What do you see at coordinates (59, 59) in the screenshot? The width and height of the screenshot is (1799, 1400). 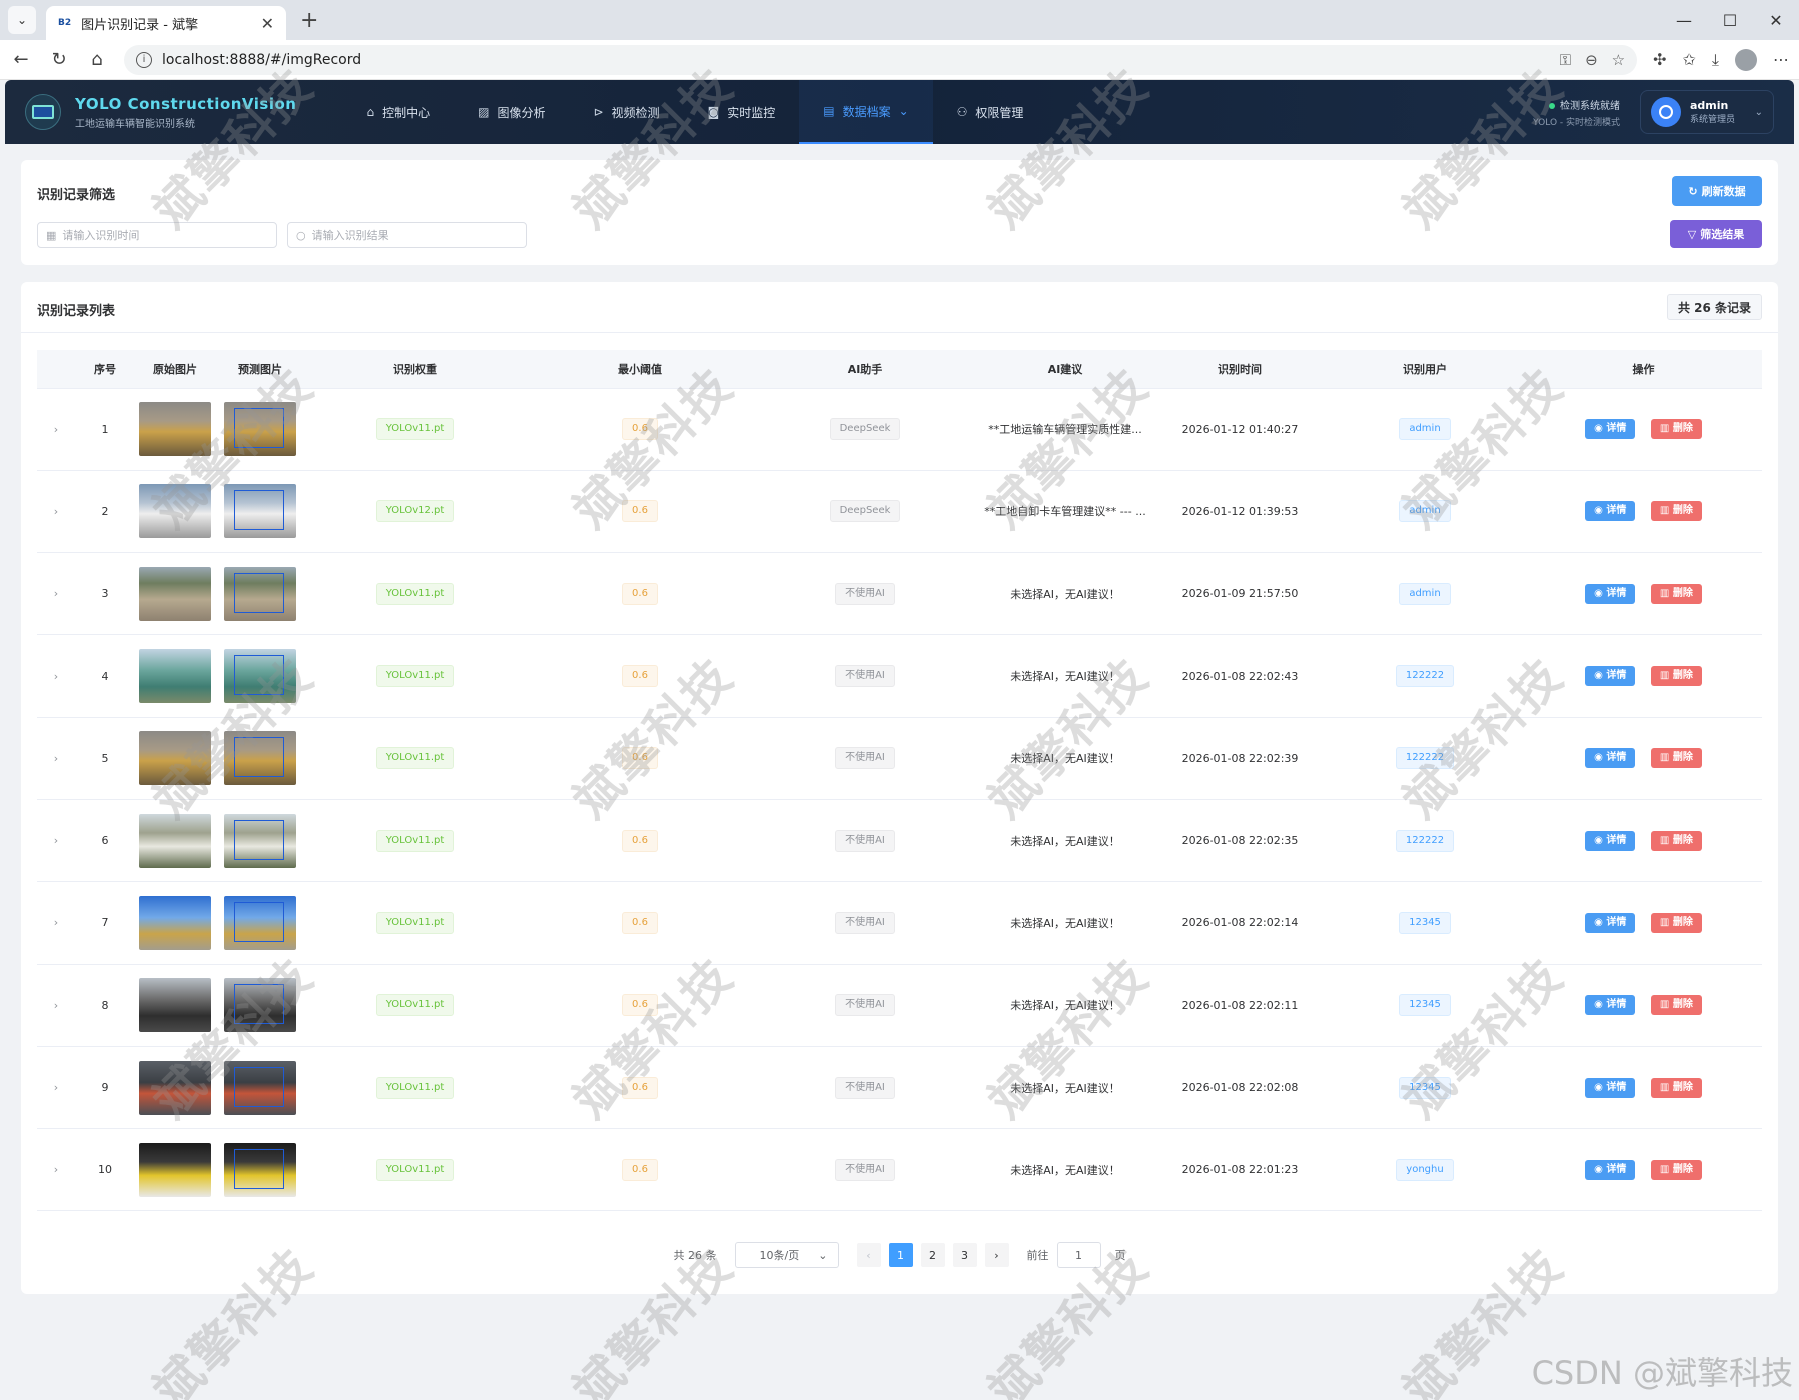 I see `reload-icon: ↻` at bounding box center [59, 59].